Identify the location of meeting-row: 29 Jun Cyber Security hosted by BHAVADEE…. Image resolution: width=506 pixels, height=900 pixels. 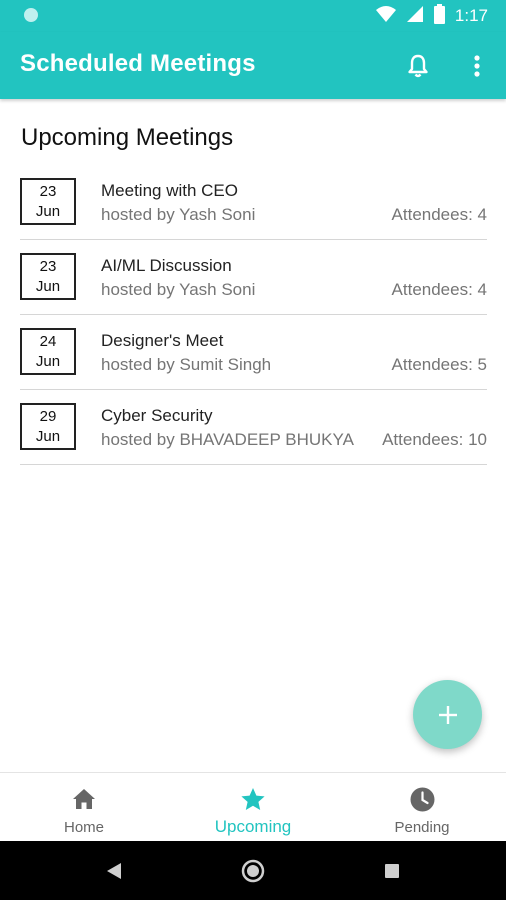
(253, 427).